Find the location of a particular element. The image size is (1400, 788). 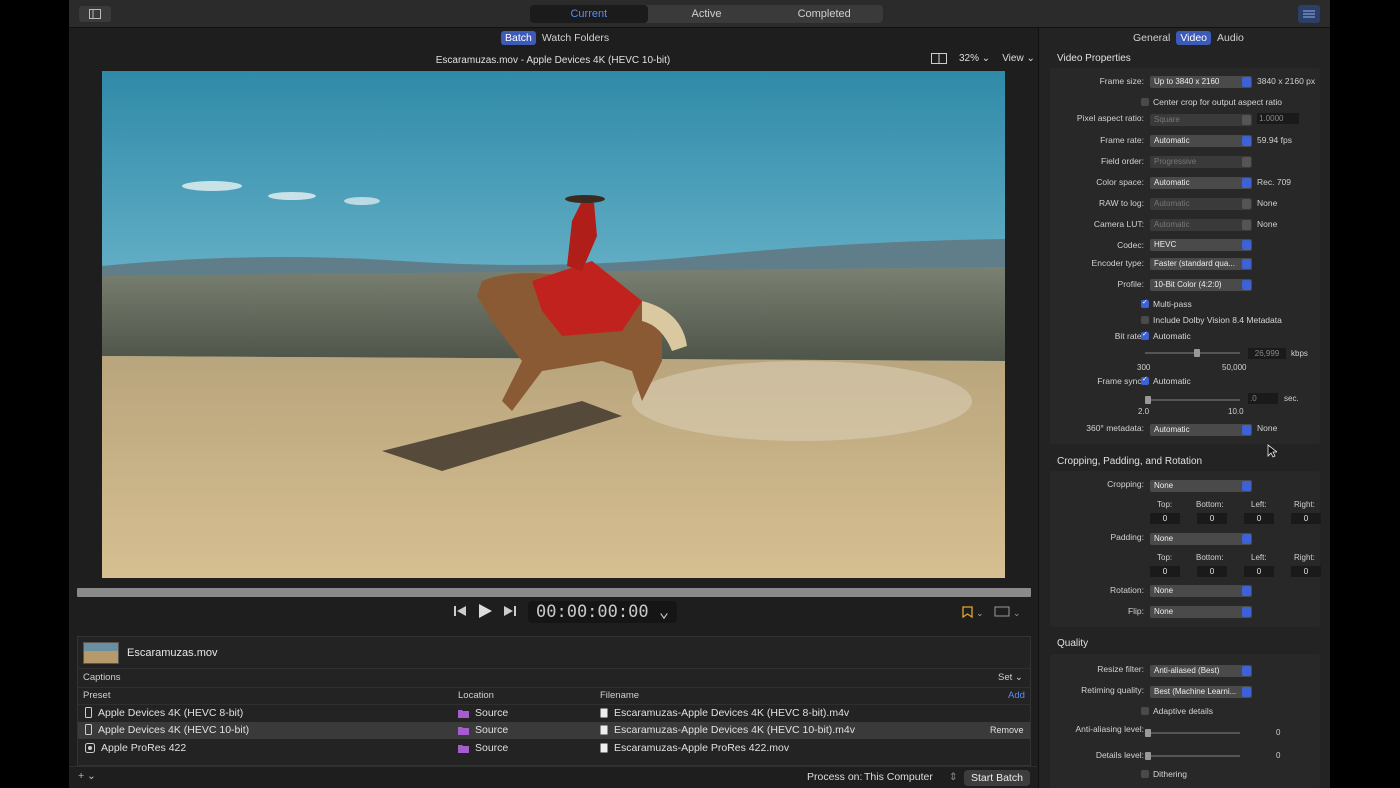

top-toolbar: Current Active Completed is located at coordinates (699, 14).